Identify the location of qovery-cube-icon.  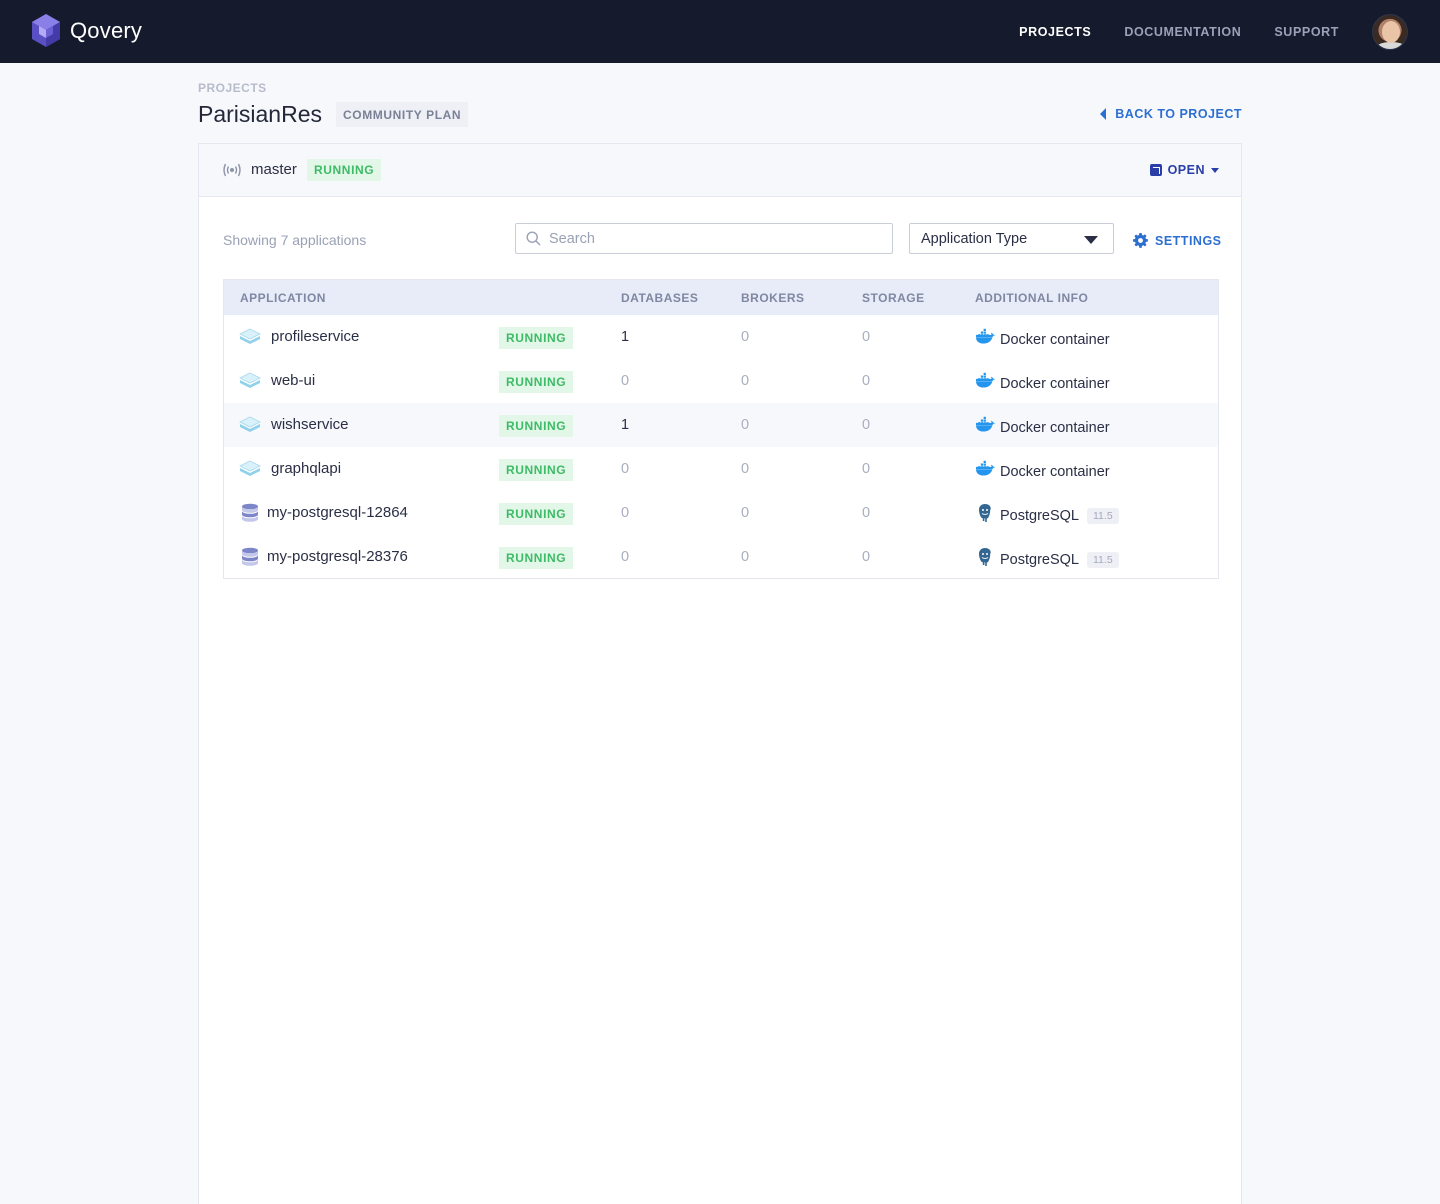
(46, 30).